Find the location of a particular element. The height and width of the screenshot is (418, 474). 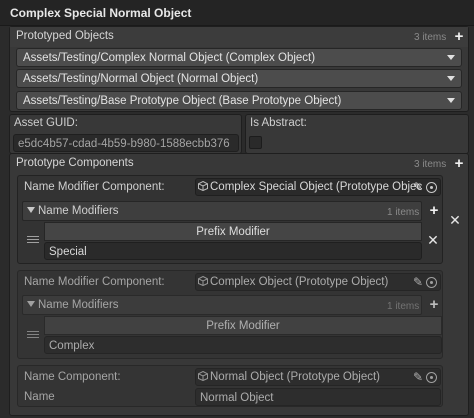

component-1-modifier-title: Prefix Modifier is located at coordinates (233, 231).